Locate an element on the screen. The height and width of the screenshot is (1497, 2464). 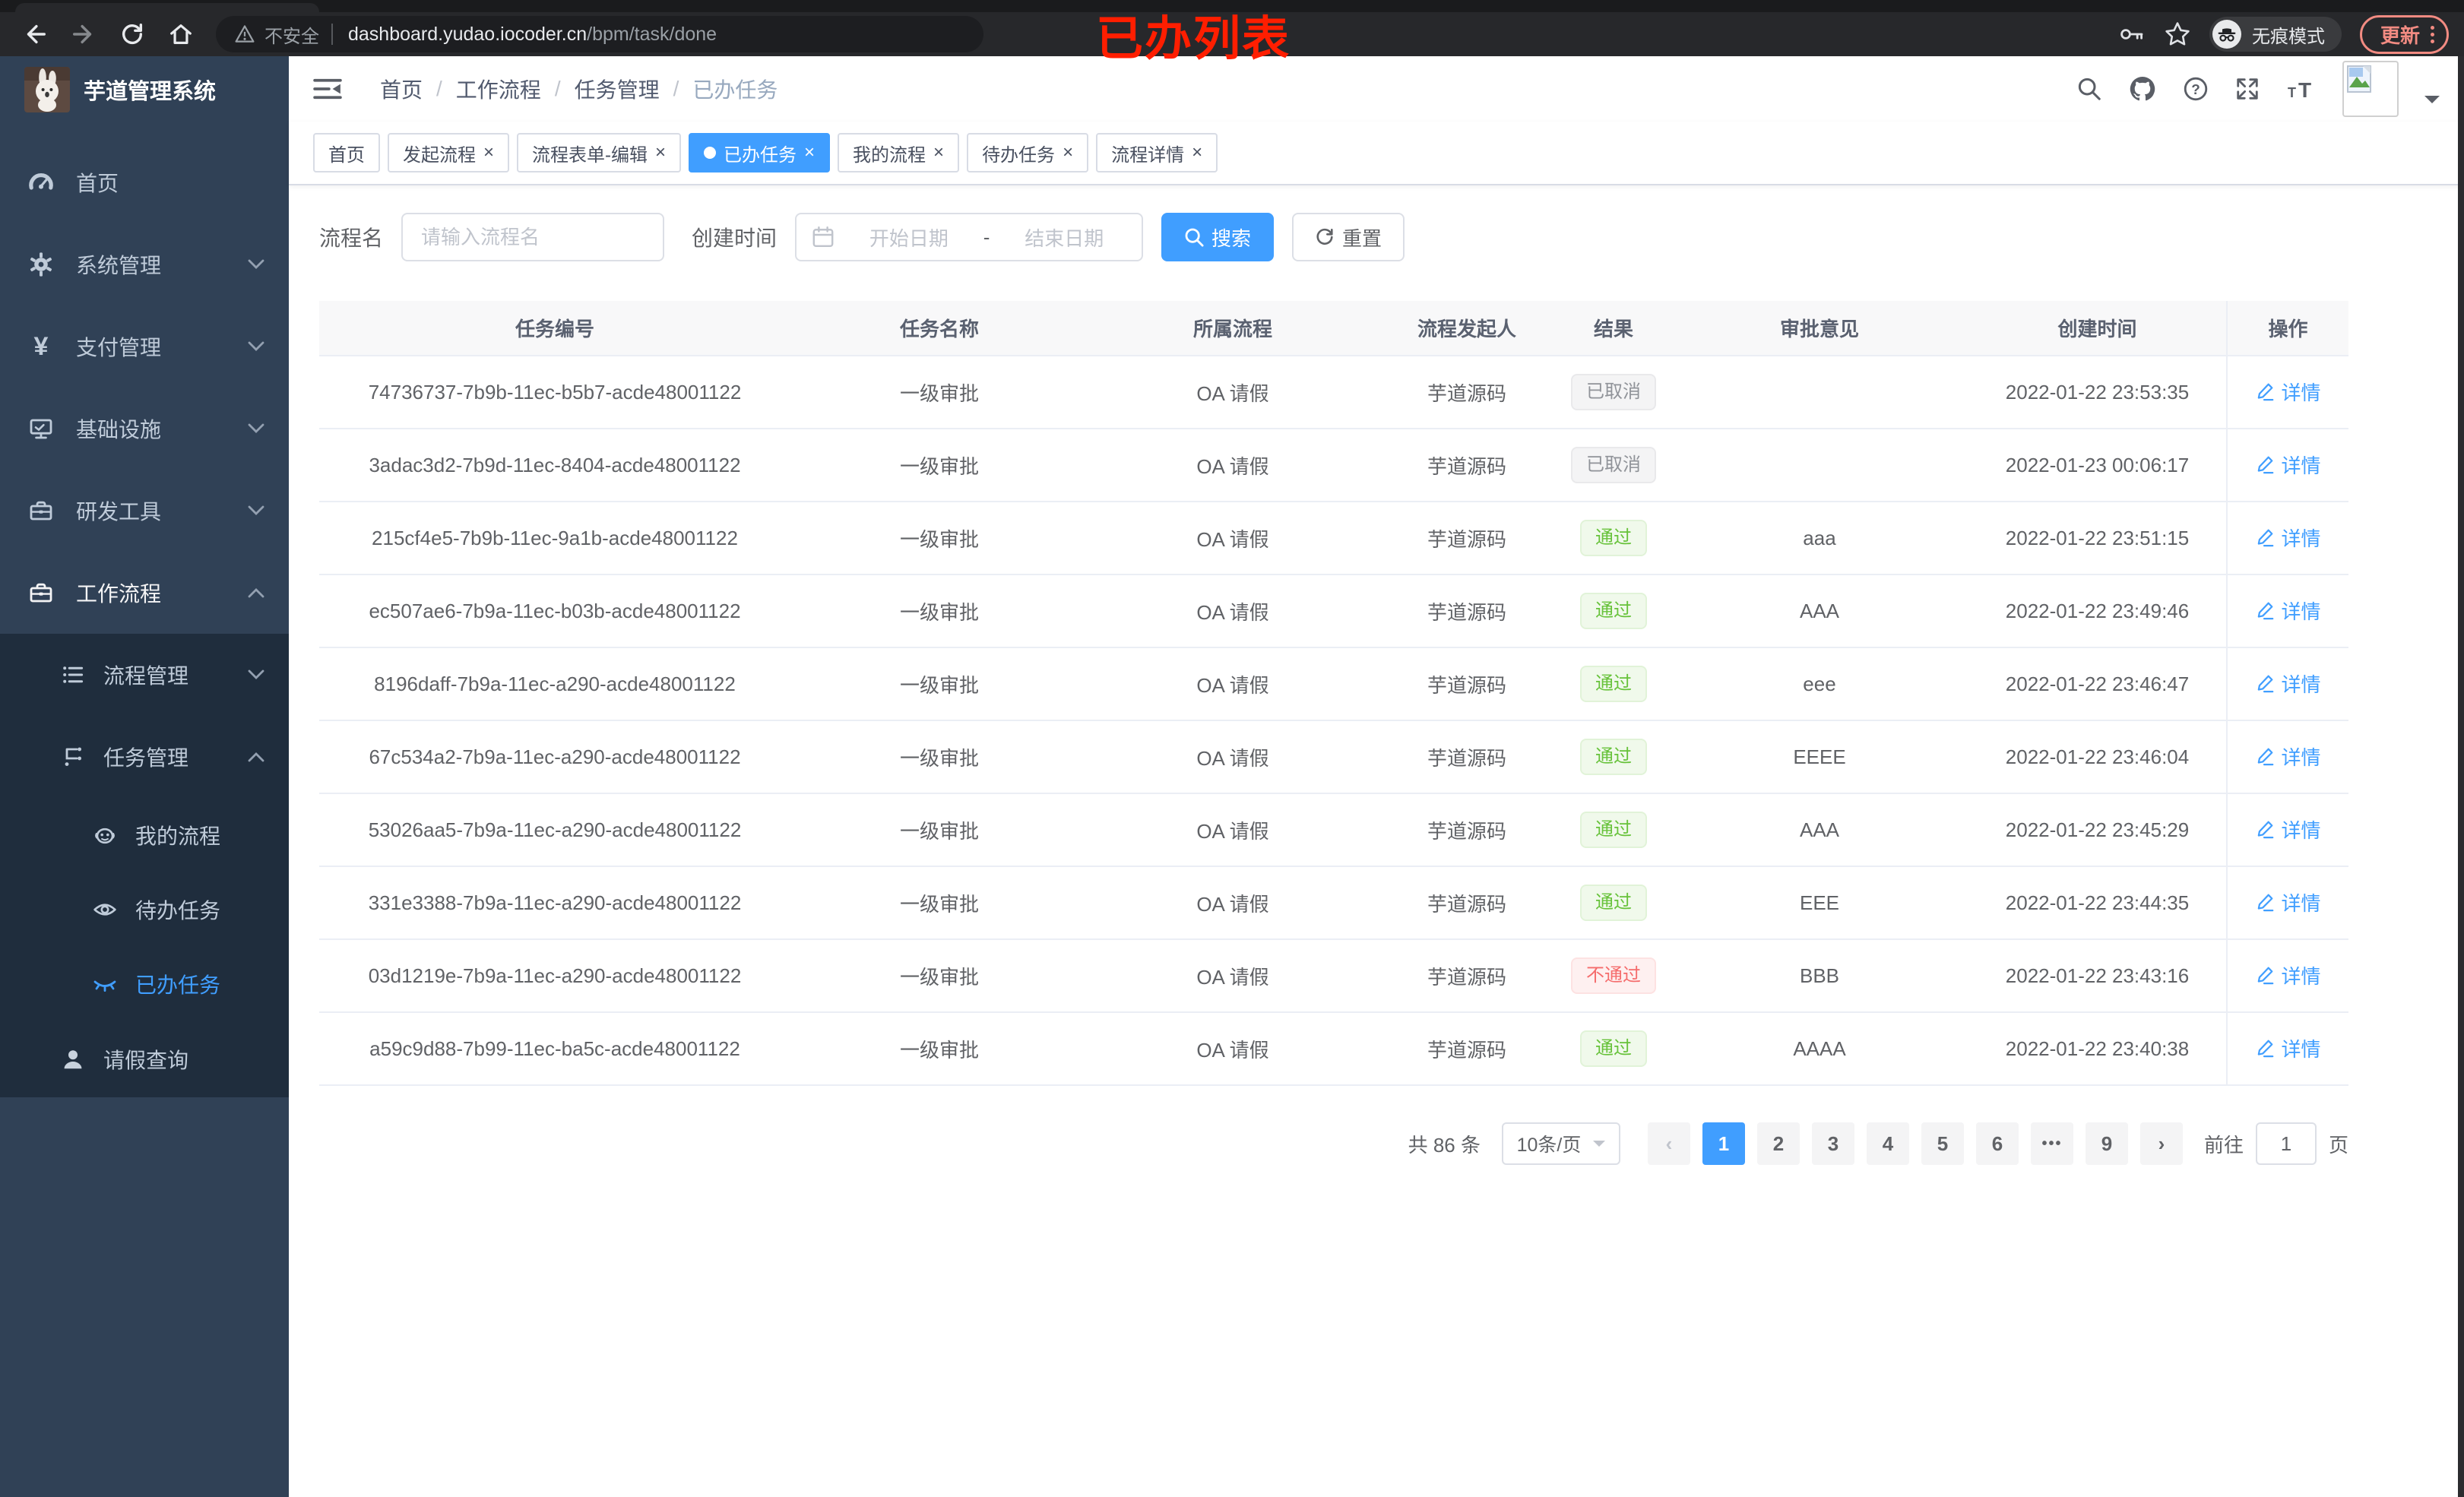
browser-back-button is located at coordinates (35, 34).